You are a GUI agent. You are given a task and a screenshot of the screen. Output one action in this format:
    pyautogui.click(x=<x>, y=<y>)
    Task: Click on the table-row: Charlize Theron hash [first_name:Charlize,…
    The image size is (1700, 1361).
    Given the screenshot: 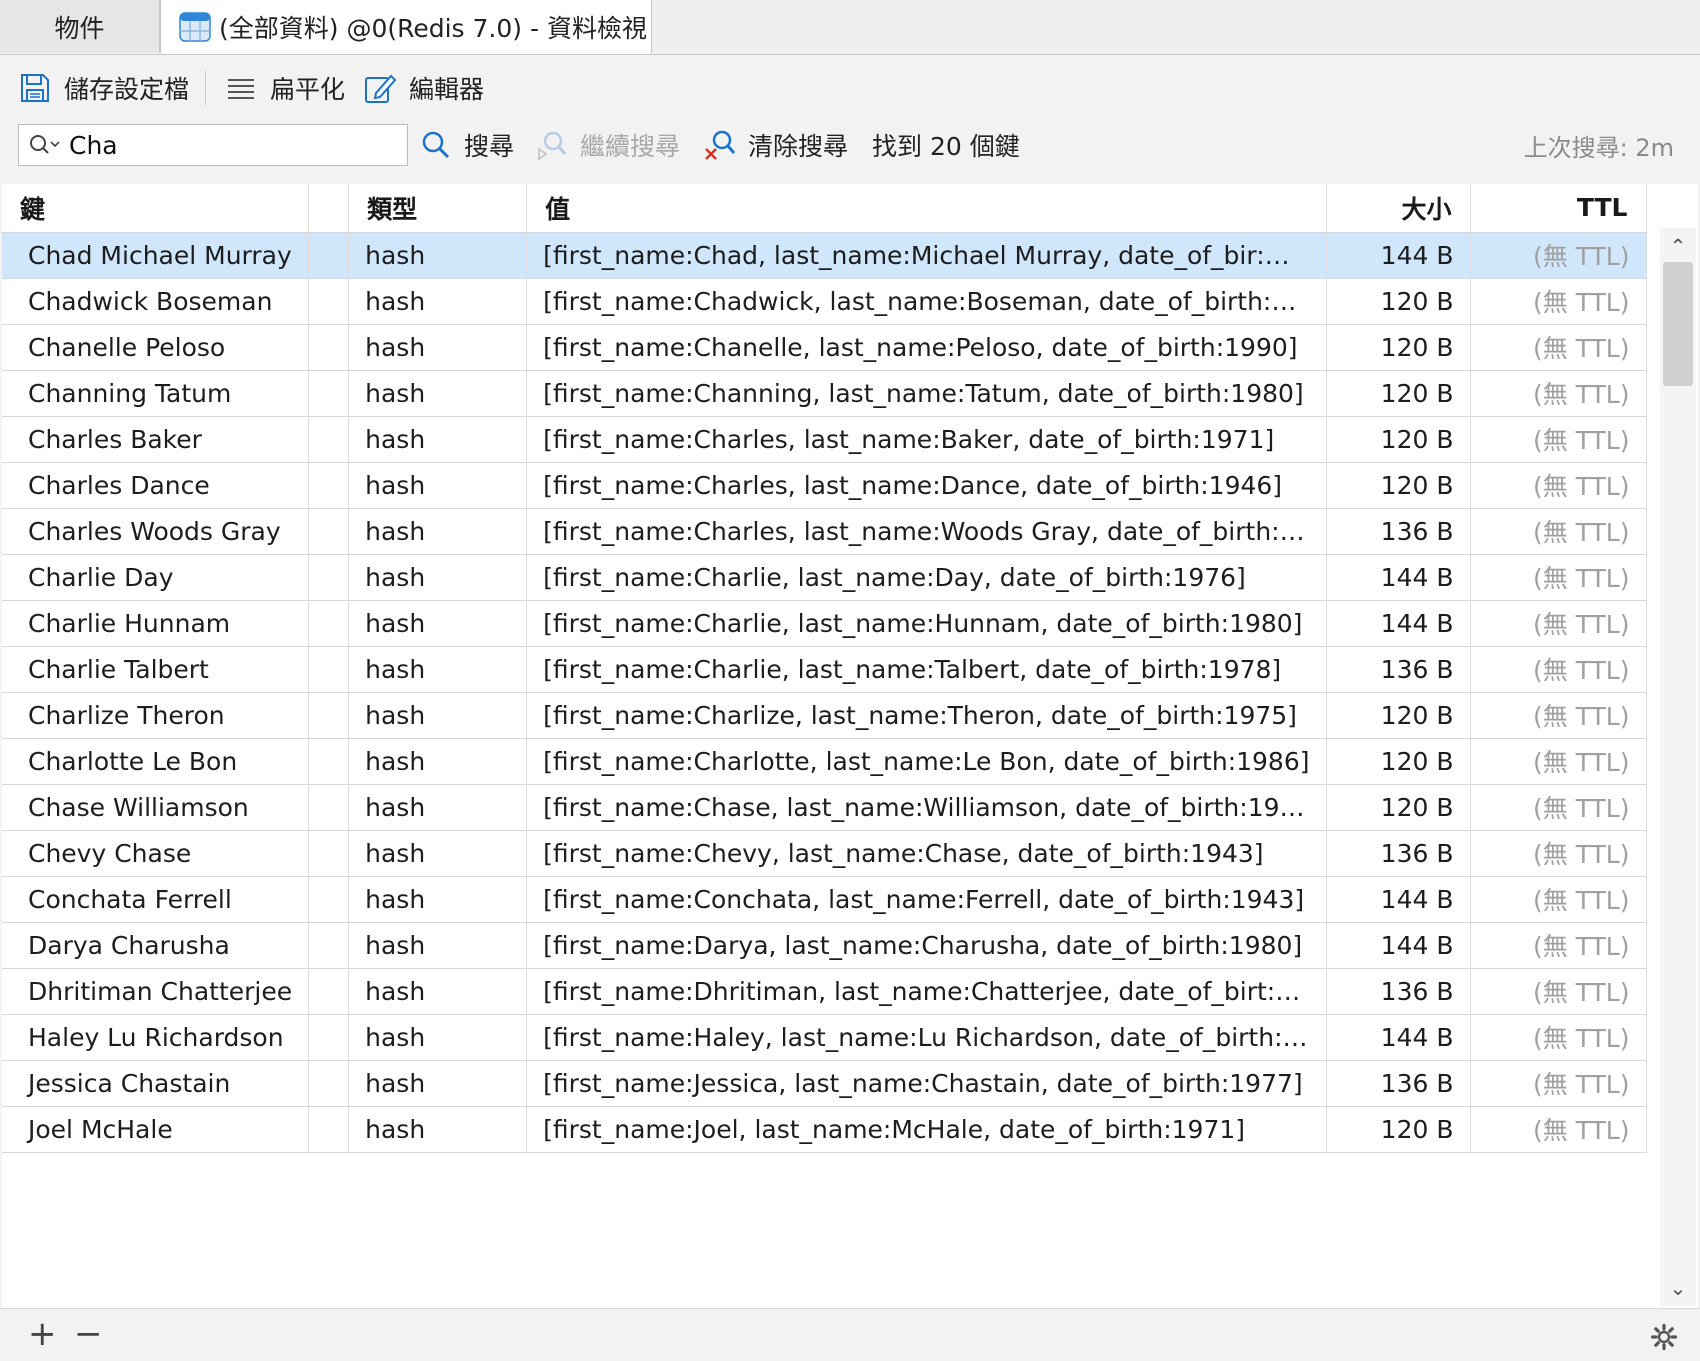 What is the action you would take?
    pyautogui.click(x=824, y=715)
    